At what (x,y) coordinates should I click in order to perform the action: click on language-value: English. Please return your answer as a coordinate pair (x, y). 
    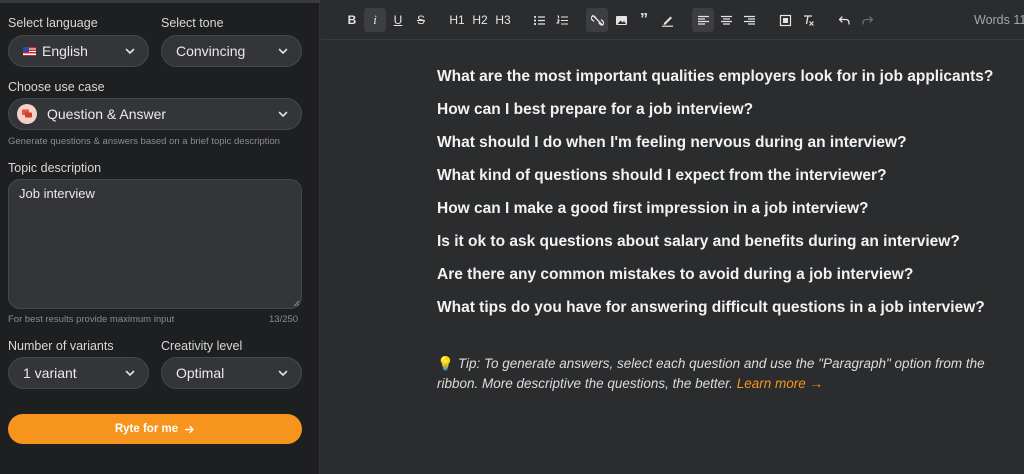
    Looking at the image, I should click on (65, 51).